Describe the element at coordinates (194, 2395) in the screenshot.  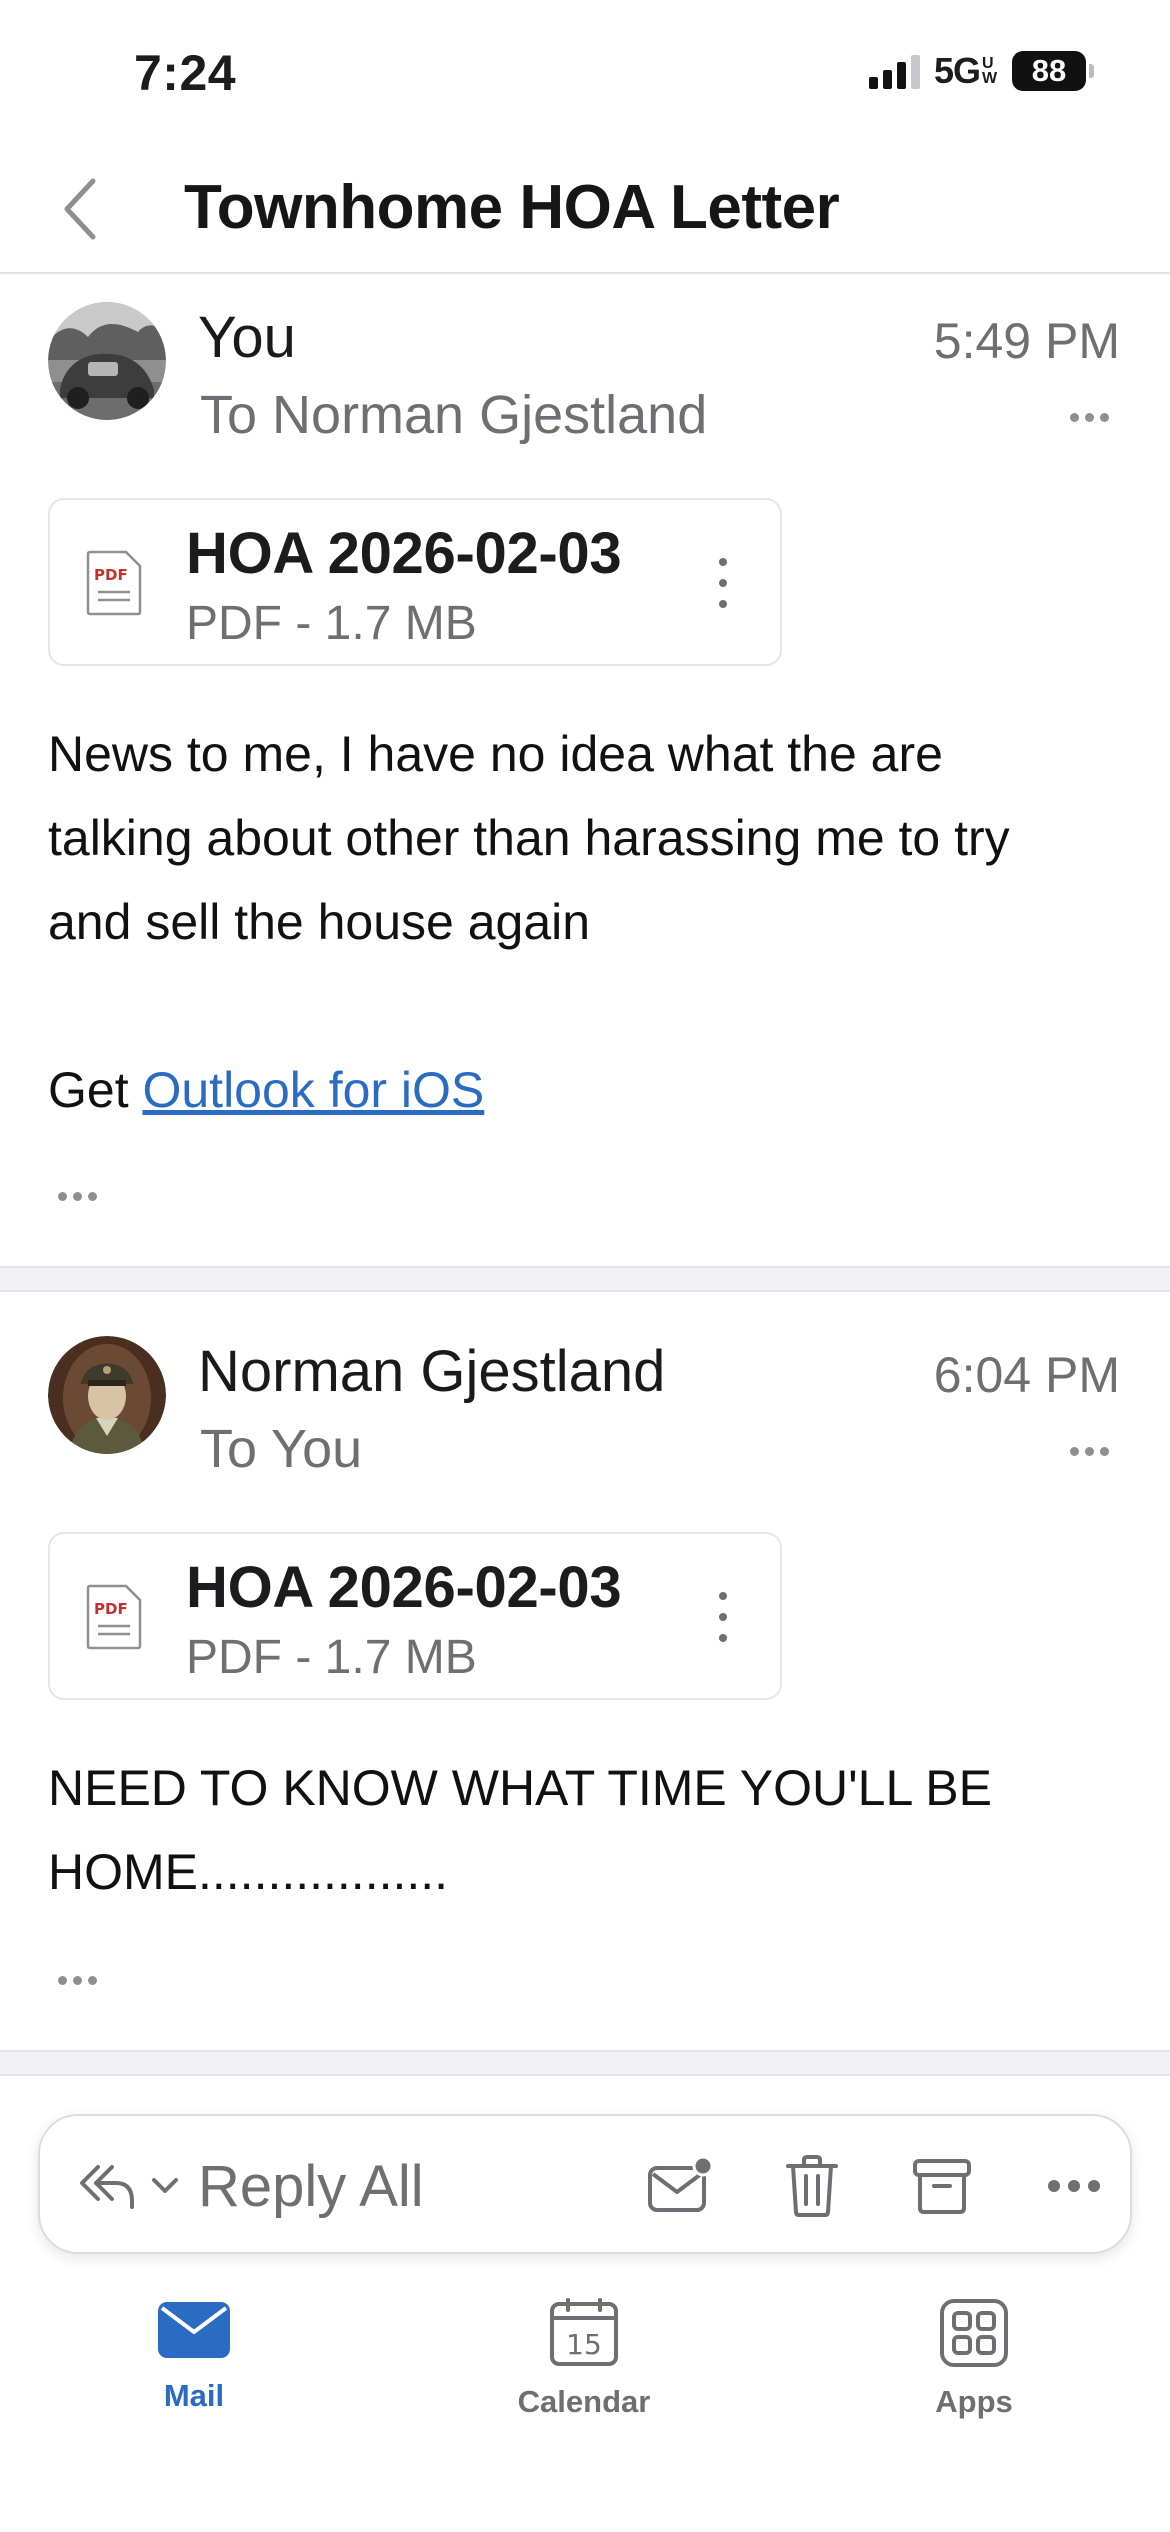
I see `tab-label: Mail` at that location.